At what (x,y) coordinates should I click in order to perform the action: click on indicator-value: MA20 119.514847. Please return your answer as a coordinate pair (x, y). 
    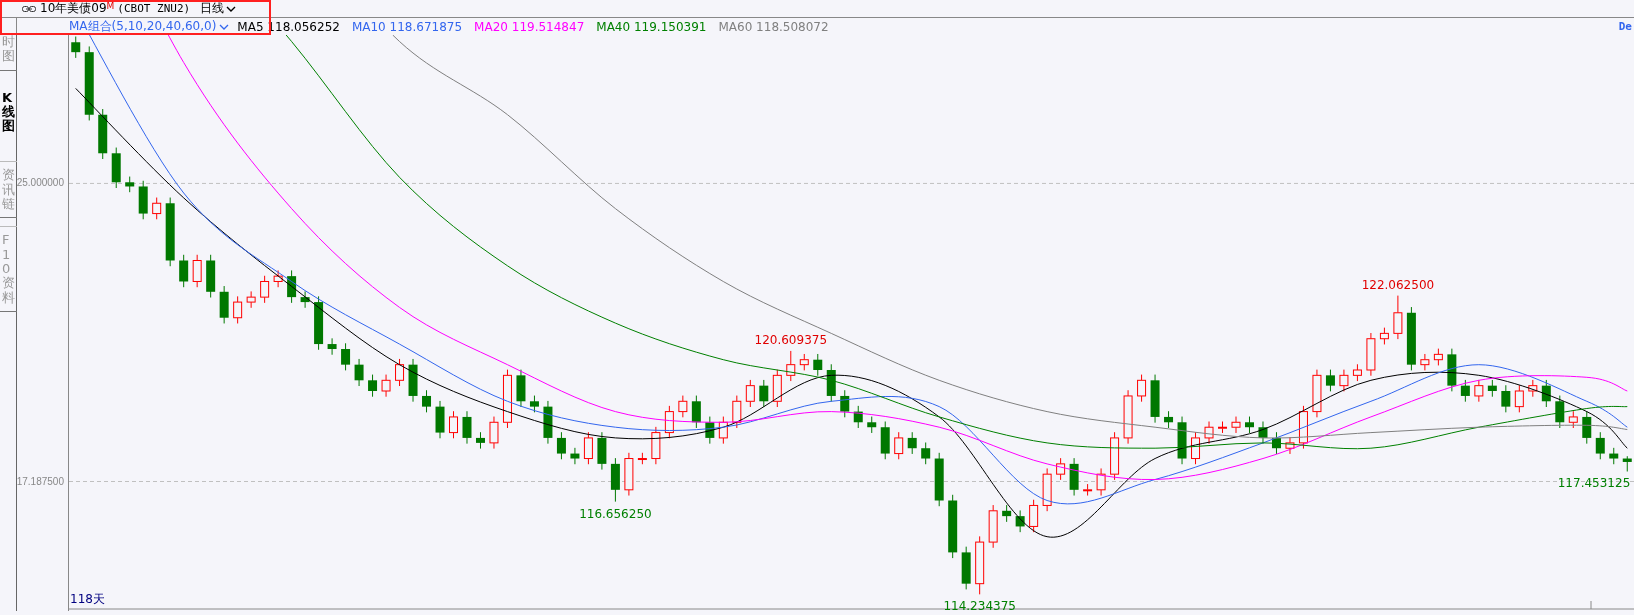
    Looking at the image, I should click on (529, 26).